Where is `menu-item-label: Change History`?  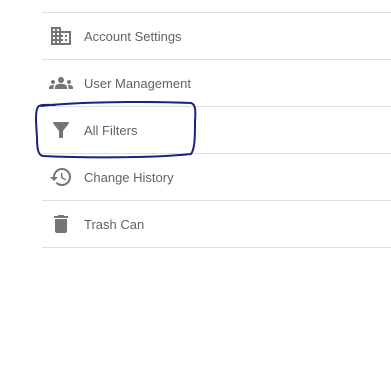 menu-item-label: Change History is located at coordinates (129, 177).